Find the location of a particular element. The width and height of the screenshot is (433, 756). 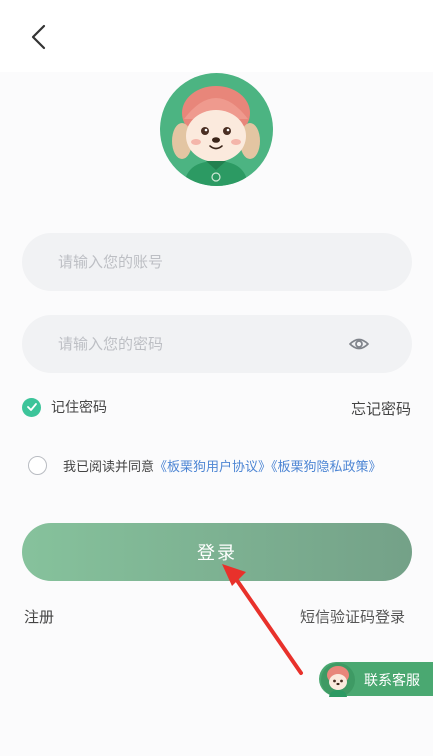

login-button: 登录 is located at coordinates (217, 552).